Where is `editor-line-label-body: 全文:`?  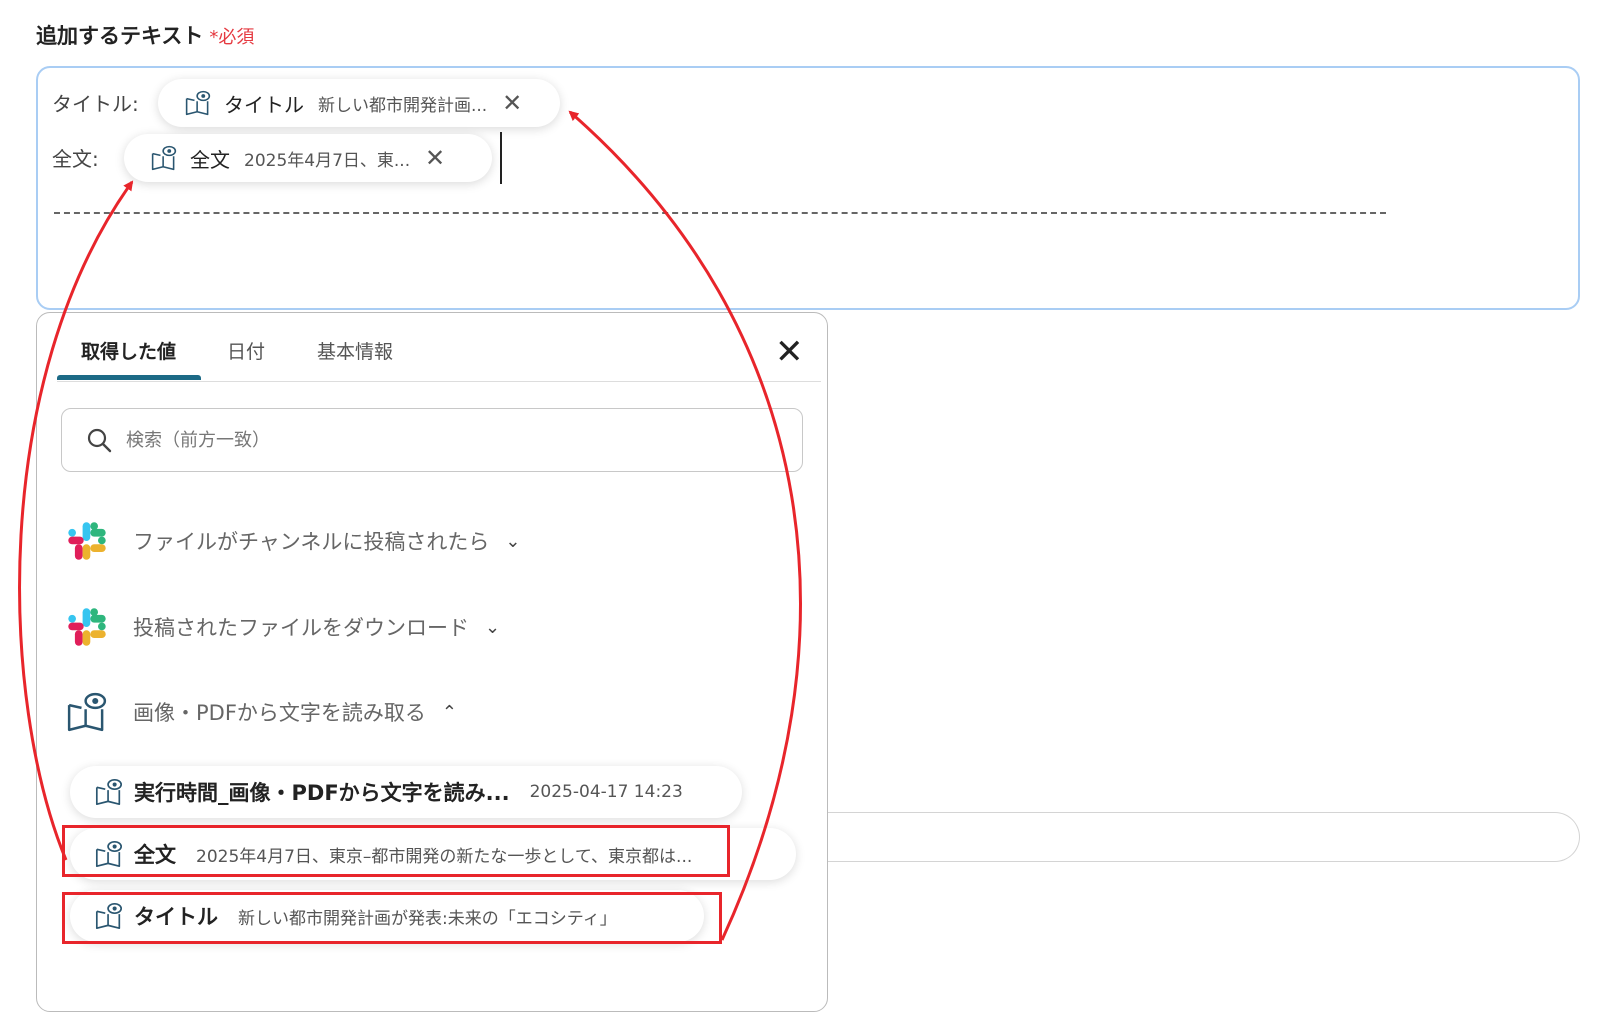
editor-line-label-body: 全文: is located at coordinates (75, 159).